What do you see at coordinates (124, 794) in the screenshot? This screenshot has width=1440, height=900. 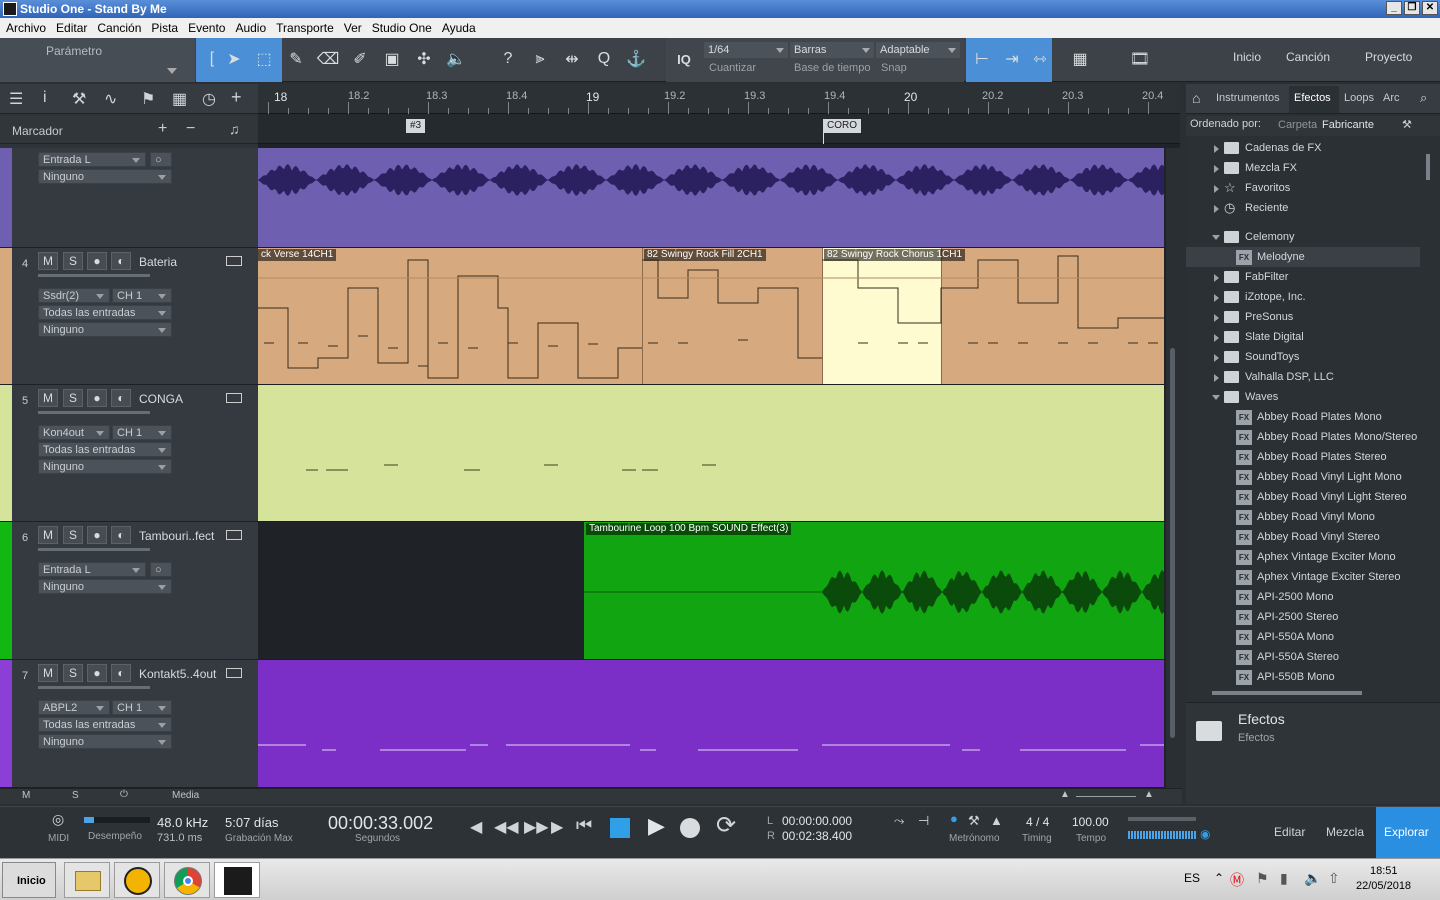 I see `power-icon: ⏻` at bounding box center [124, 794].